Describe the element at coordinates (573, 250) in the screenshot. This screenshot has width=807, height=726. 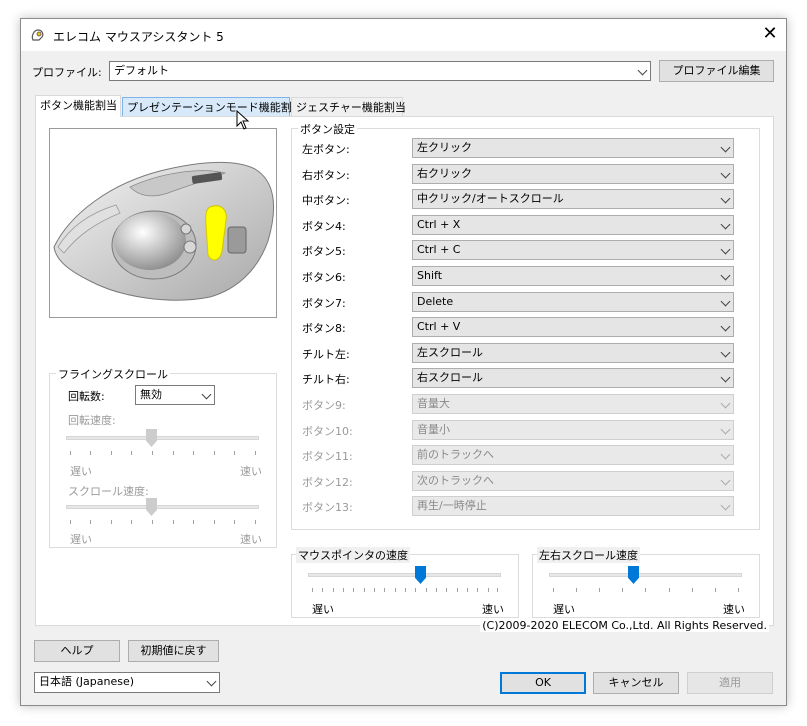
I see `button-action-select: Ctrl + C` at that location.